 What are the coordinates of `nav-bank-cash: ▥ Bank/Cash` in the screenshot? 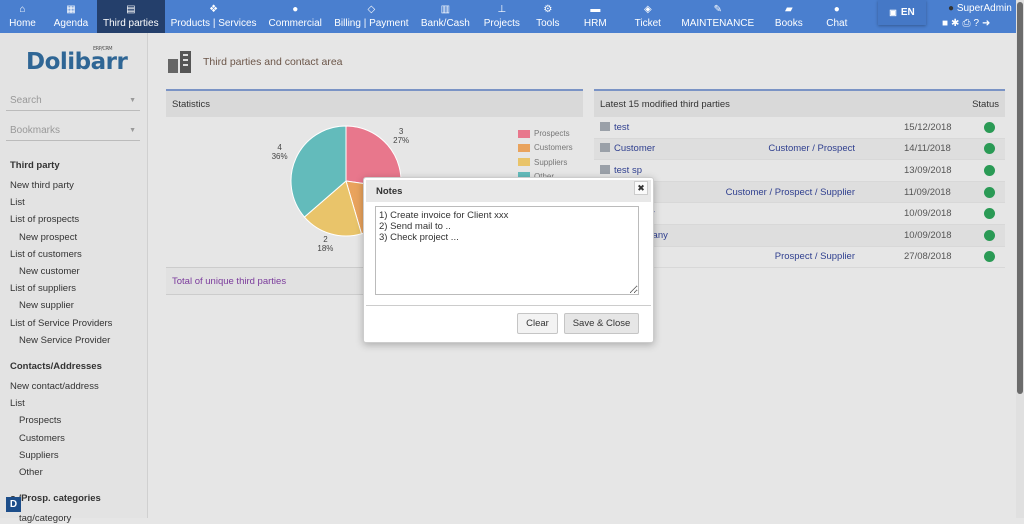 It's located at (445, 16).